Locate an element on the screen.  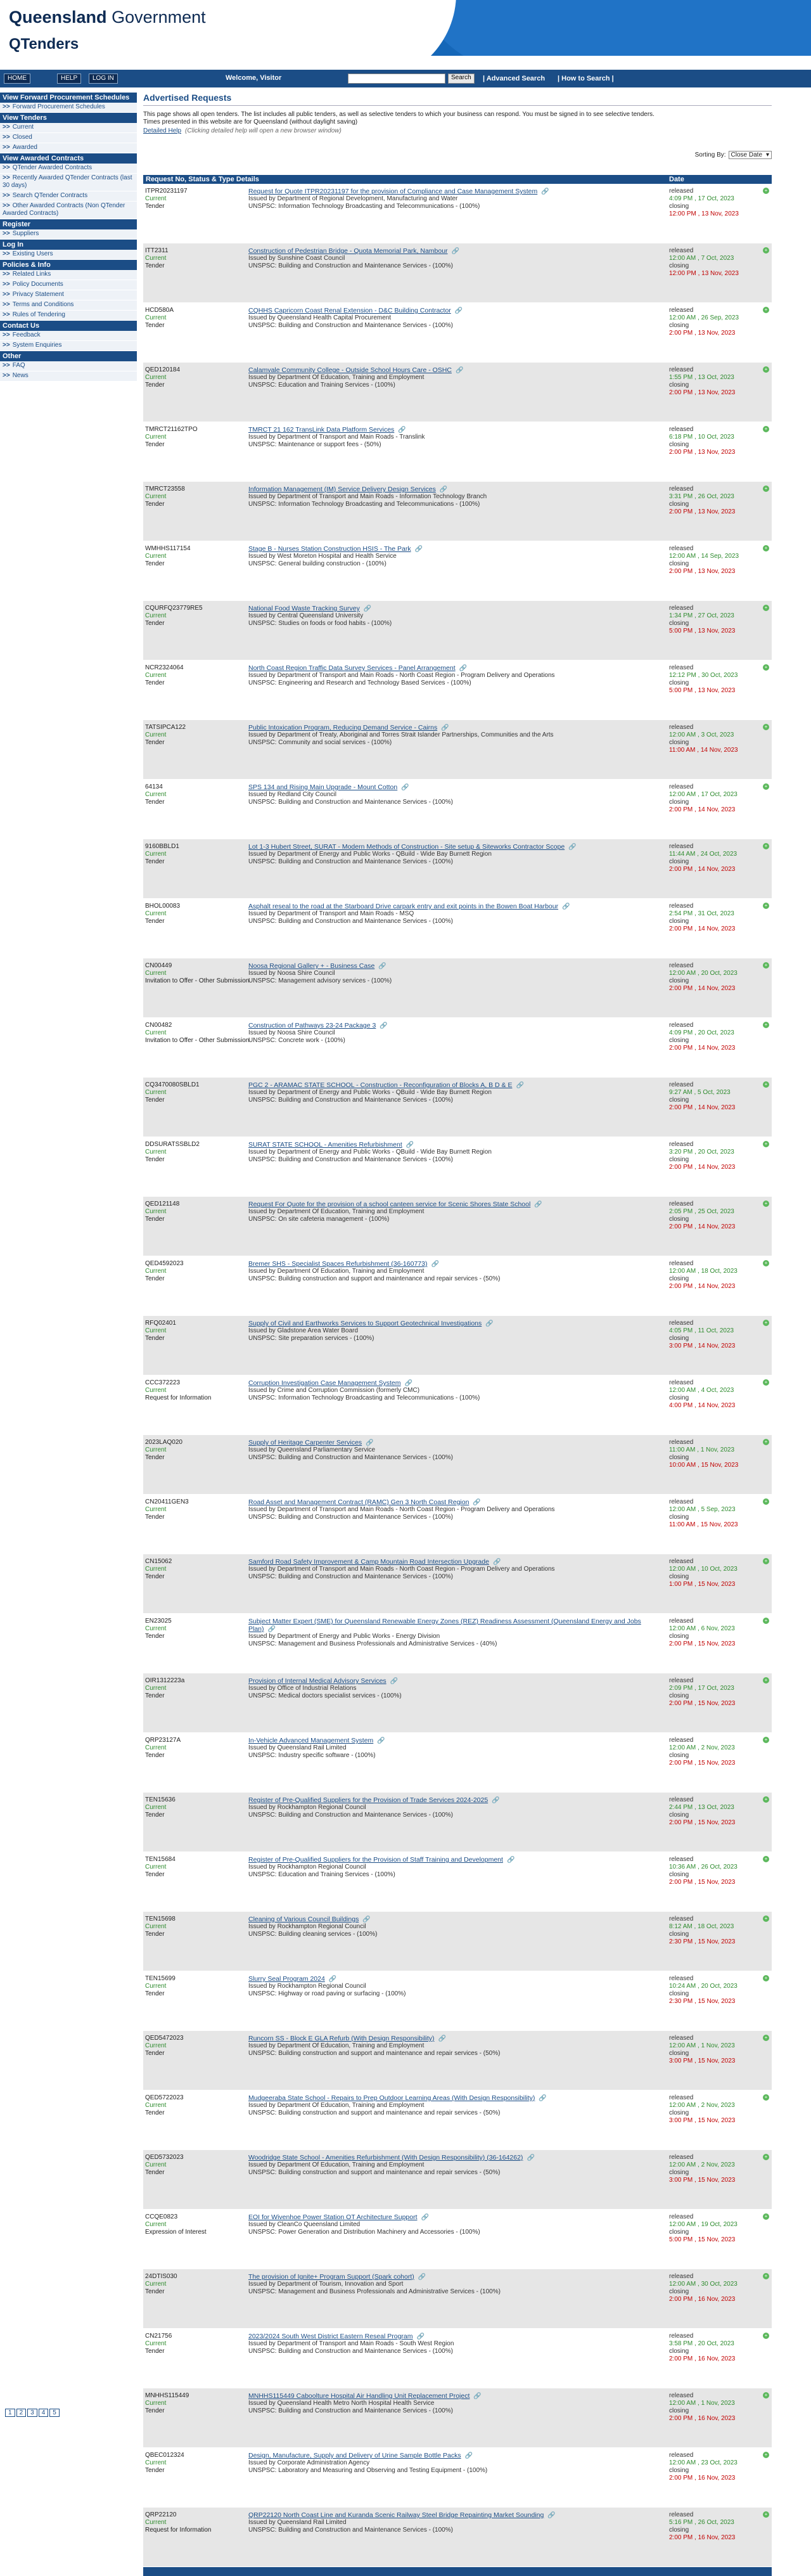
request-details: QED120184 Current Tender is located at coordinates (162, 378).